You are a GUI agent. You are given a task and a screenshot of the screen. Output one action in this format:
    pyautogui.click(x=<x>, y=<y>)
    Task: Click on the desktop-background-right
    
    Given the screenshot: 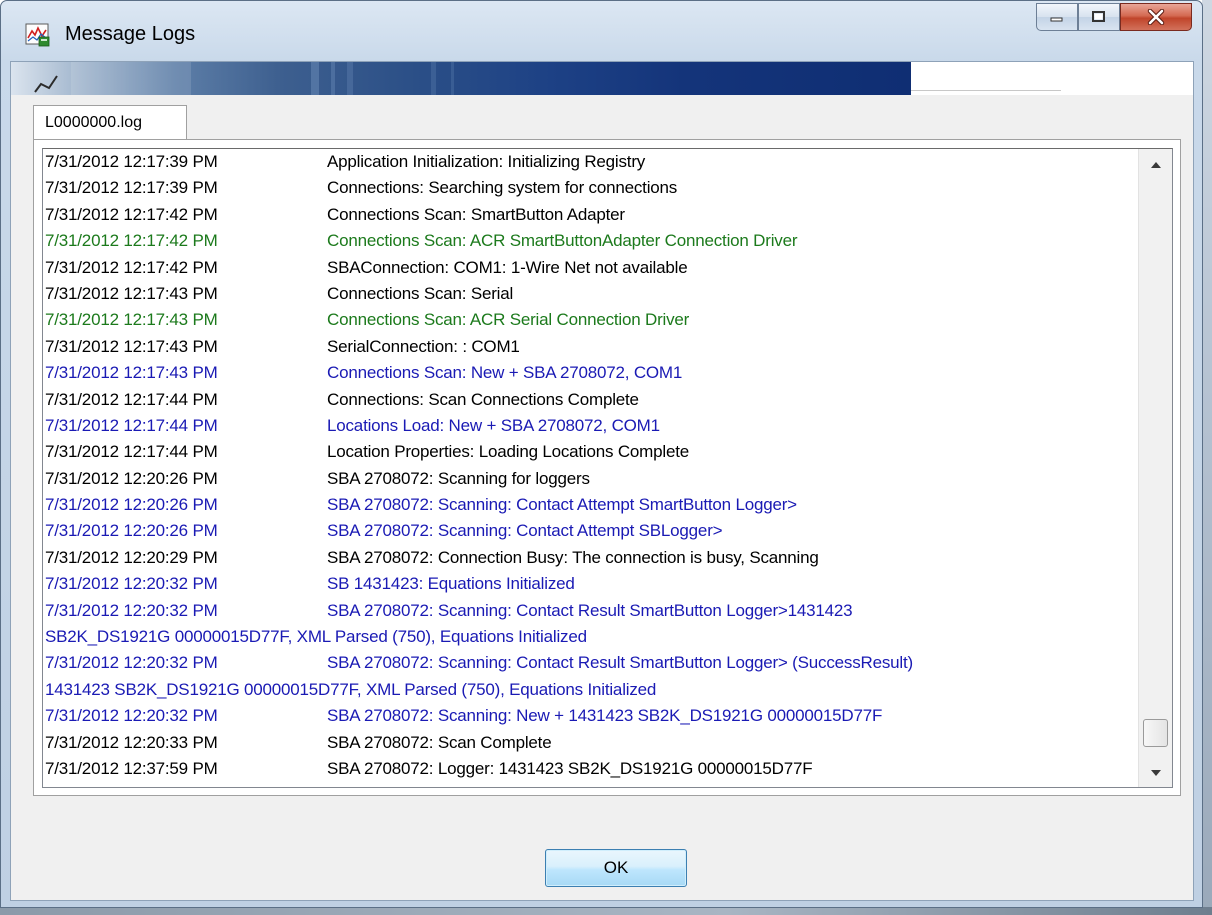 What is the action you would take?
    pyautogui.click(x=1207, y=457)
    